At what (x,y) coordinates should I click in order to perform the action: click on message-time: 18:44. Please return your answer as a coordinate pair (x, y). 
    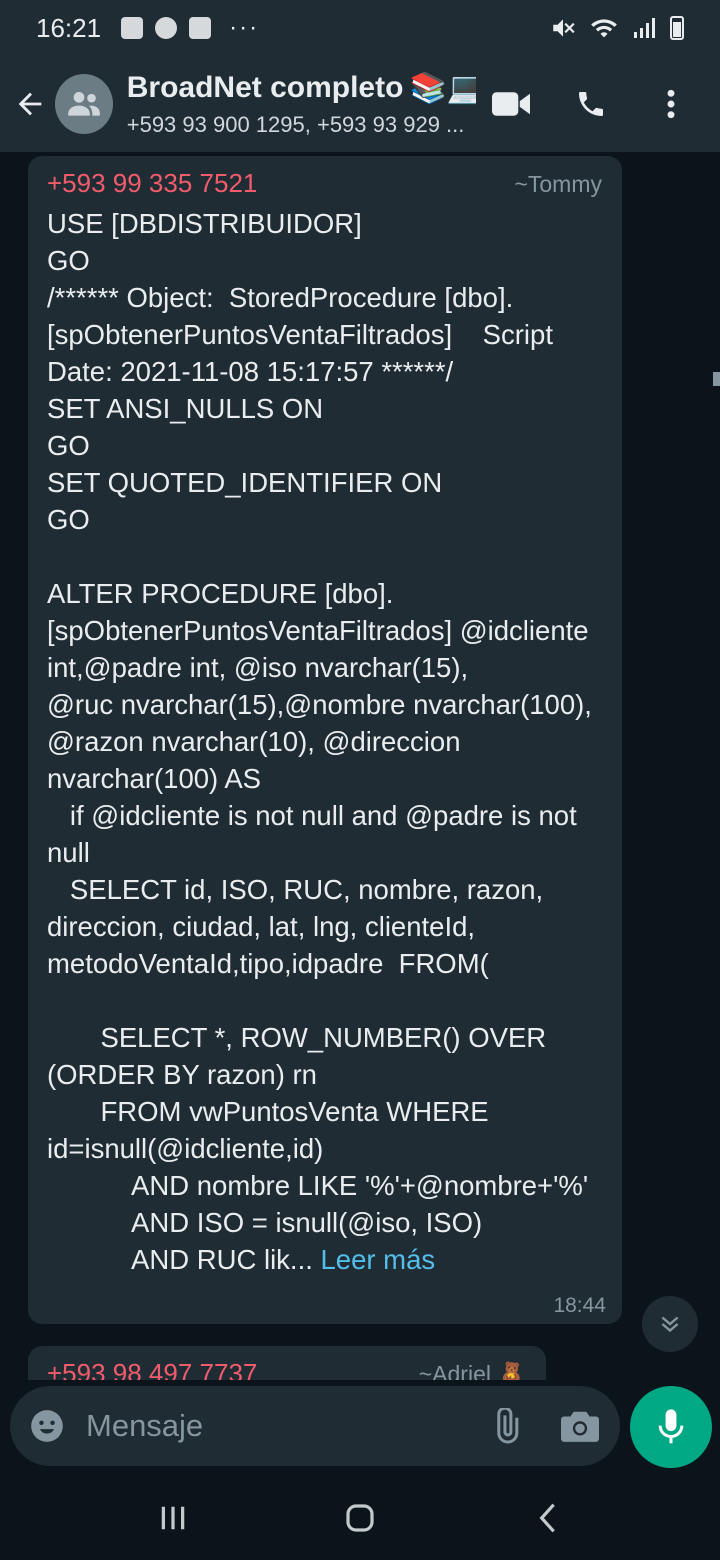
    Looking at the image, I should click on (579, 1305).